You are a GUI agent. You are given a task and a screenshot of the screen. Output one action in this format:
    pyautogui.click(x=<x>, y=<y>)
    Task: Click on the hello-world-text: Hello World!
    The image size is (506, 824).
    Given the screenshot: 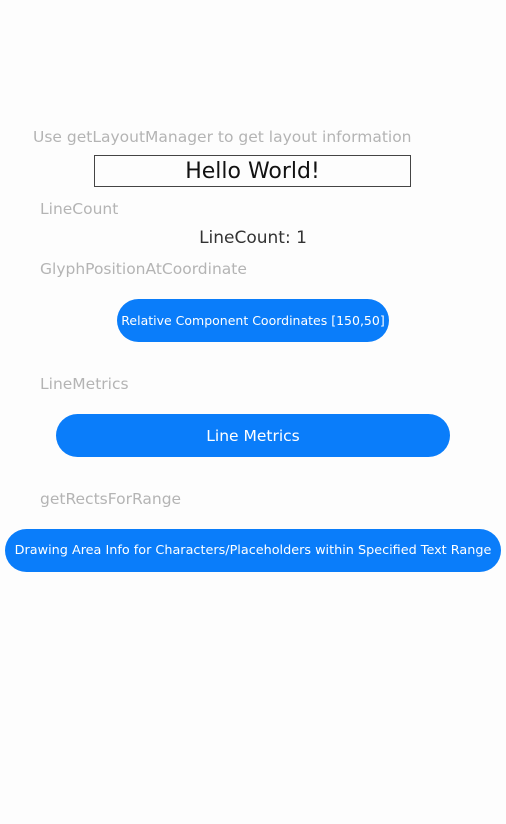 What is the action you would take?
    pyautogui.click(x=252, y=171)
    